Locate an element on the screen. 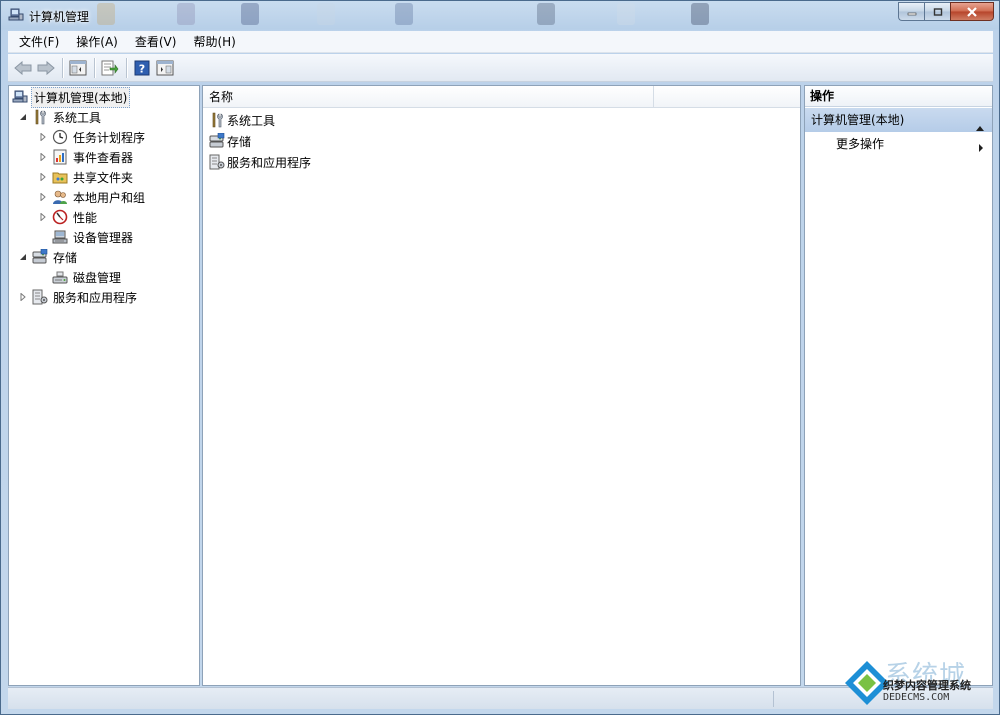 The image size is (1000, 715). actions-group-computer-management: 计算机管理(本地) is located at coordinates (898, 120).